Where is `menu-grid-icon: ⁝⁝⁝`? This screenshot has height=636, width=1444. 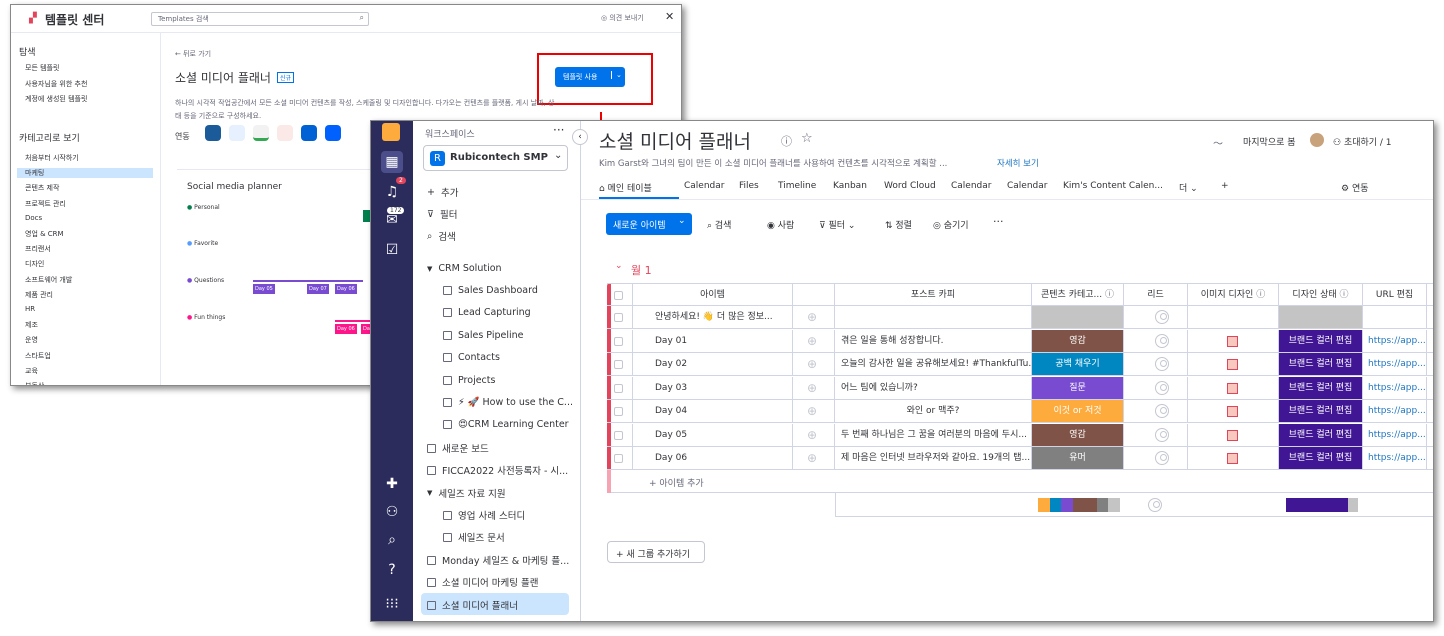
menu-grid-icon: ⁝⁝⁝ is located at coordinates (392, 604).